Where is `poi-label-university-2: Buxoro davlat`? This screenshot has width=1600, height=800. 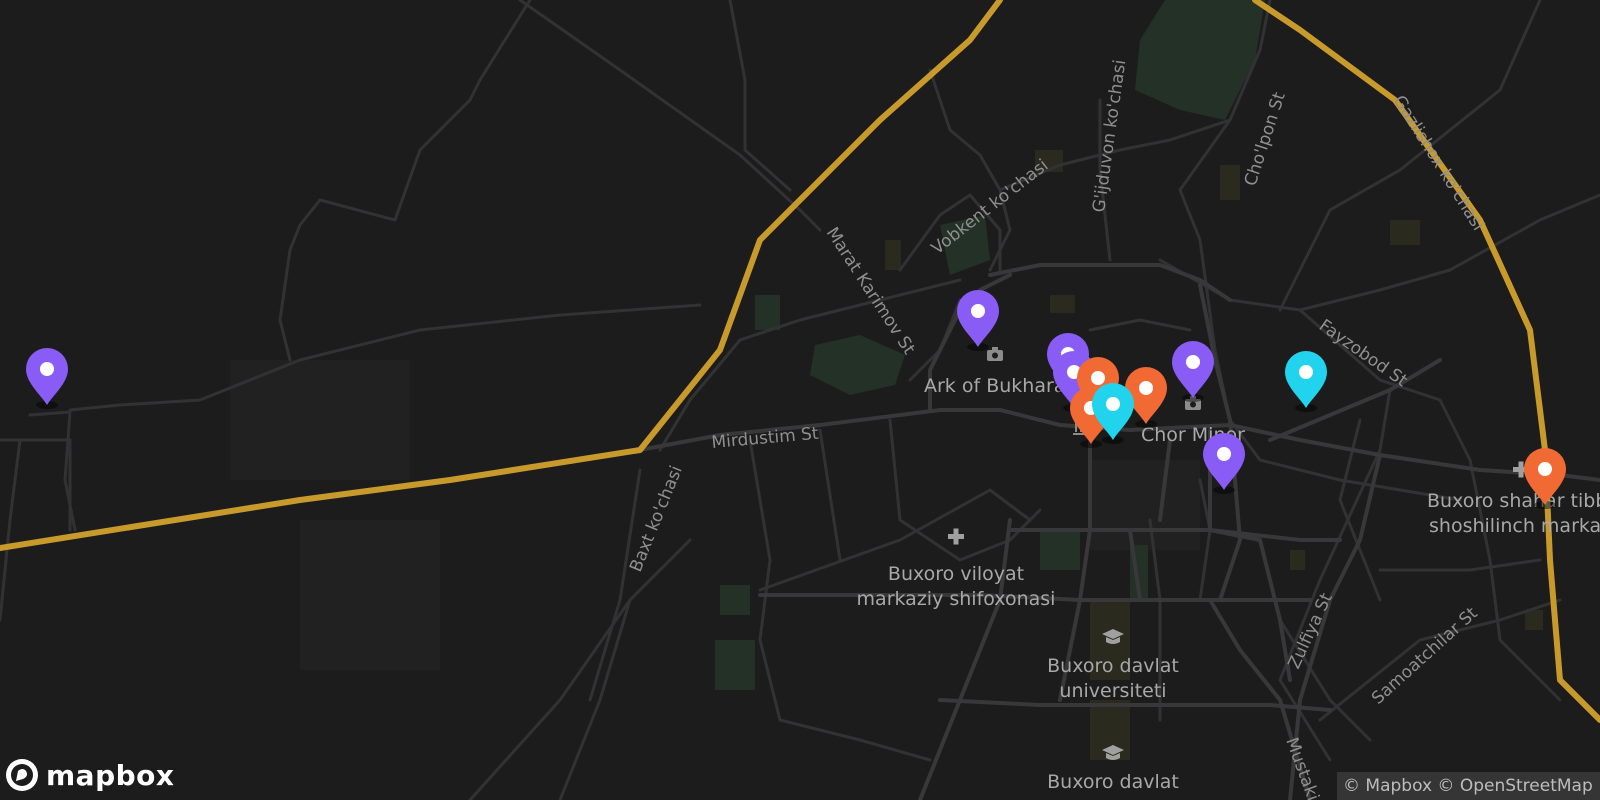
poi-label-university-2: Buxoro davlat is located at coordinates (1113, 782).